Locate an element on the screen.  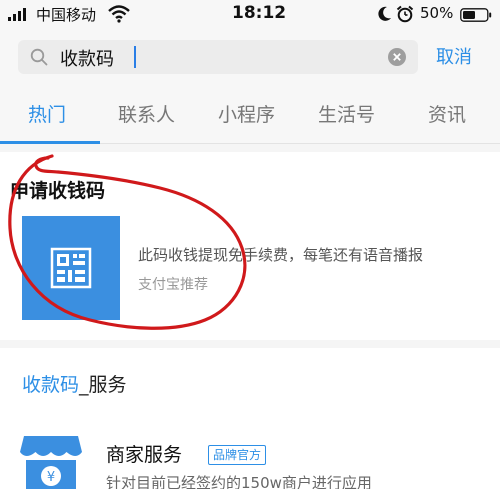
search-input: 收款码 is located at coordinates (218, 57).